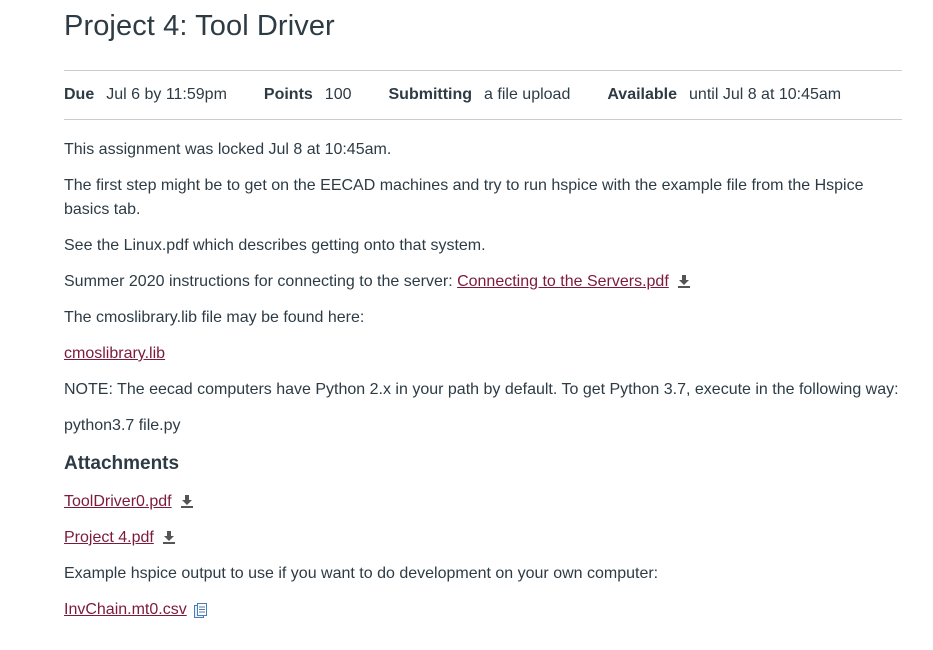 Image resolution: width=933 pixels, height=650 pixels. I want to click on attachment-row: ToolDriver0.pdf, so click(483, 502).